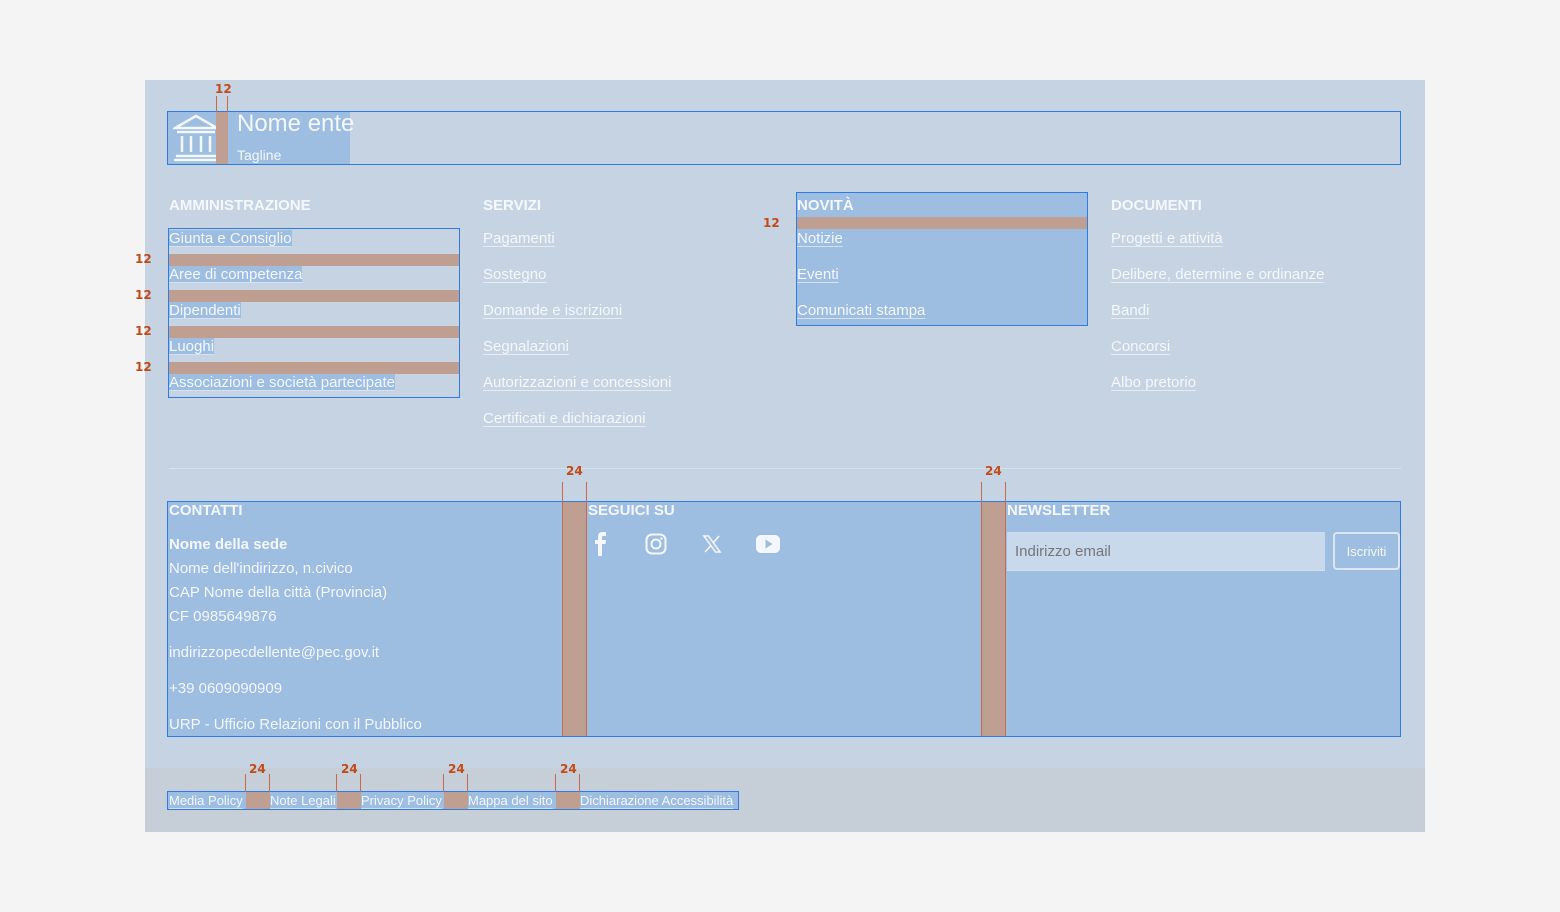 The width and height of the screenshot is (1560, 912). I want to click on government-building-icon, so click(196, 138).